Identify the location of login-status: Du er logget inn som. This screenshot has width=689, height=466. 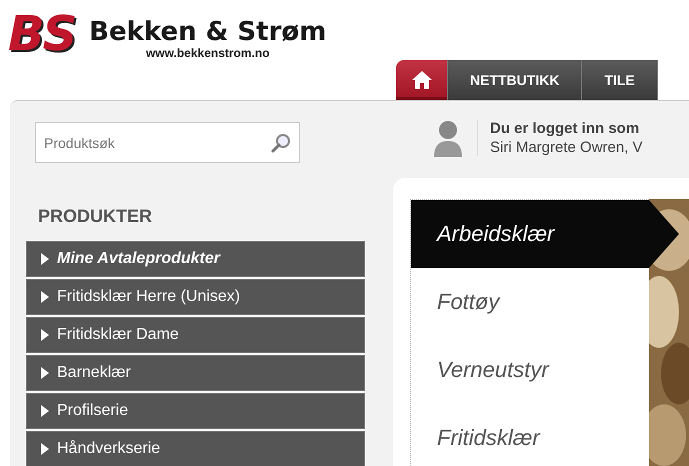
(565, 128).